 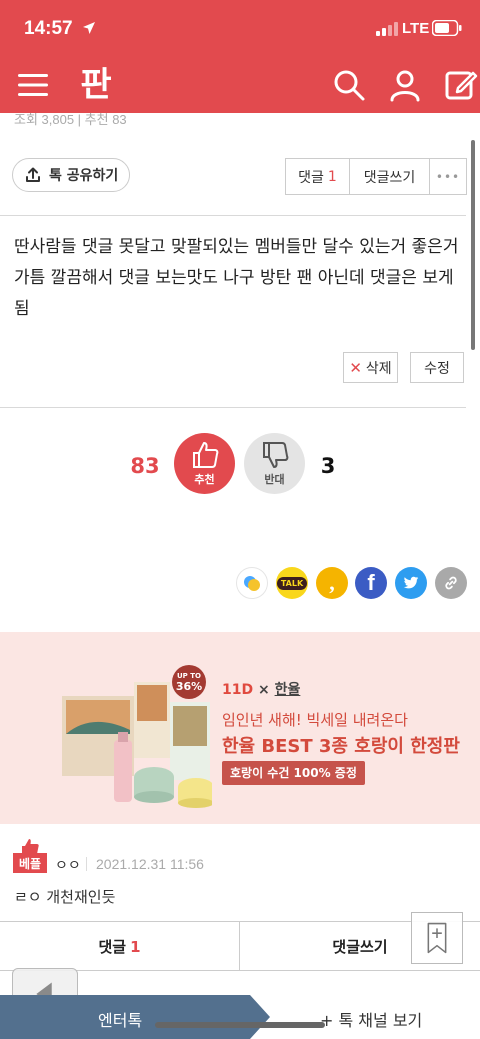 I want to click on reply-date: 2021.12.31 11:56, so click(x=150, y=864).